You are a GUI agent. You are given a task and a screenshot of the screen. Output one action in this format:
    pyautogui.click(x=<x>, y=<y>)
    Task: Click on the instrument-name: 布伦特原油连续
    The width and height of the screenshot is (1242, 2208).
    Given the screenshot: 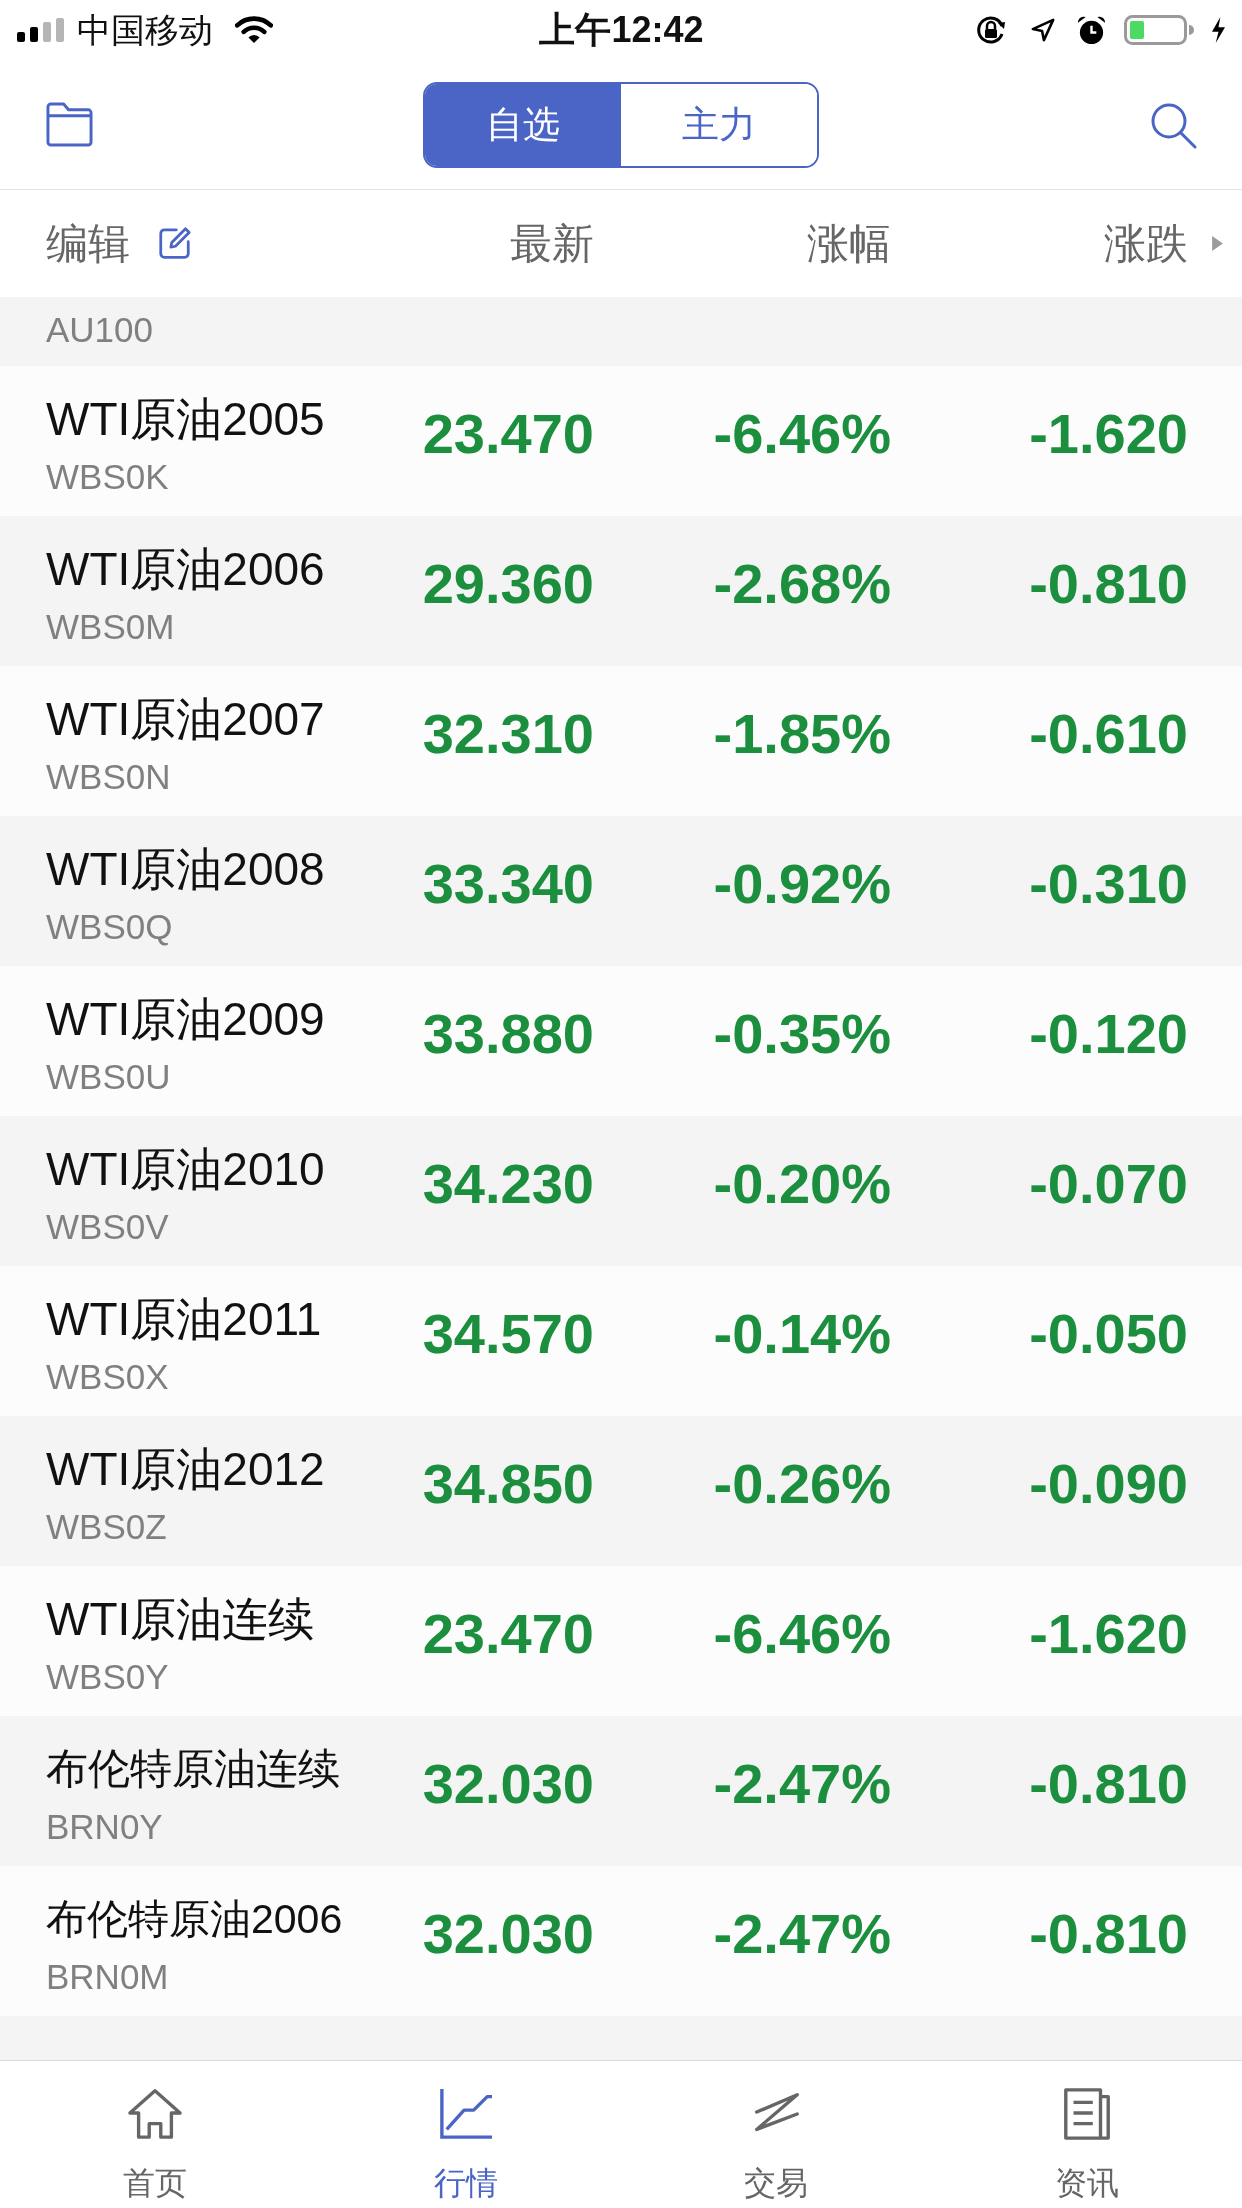 What is the action you would take?
    pyautogui.click(x=193, y=1769)
    